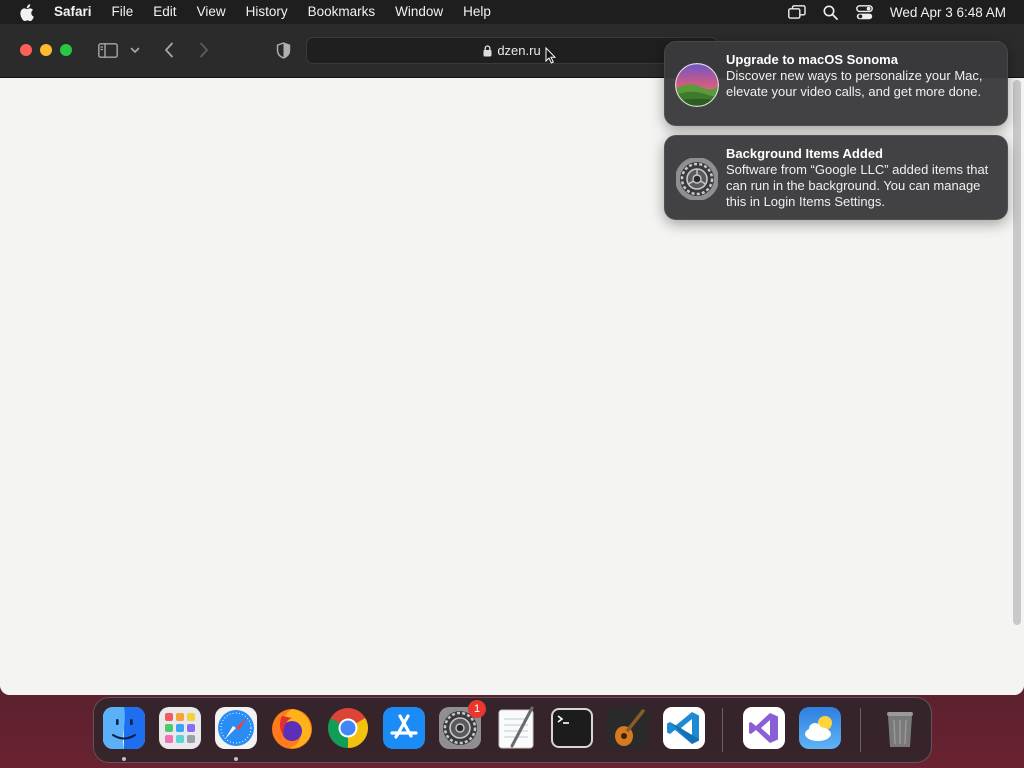 This screenshot has height=768, width=1024. Describe the element at coordinates (487, 50) in the screenshot. I see `lock-icon` at that location.